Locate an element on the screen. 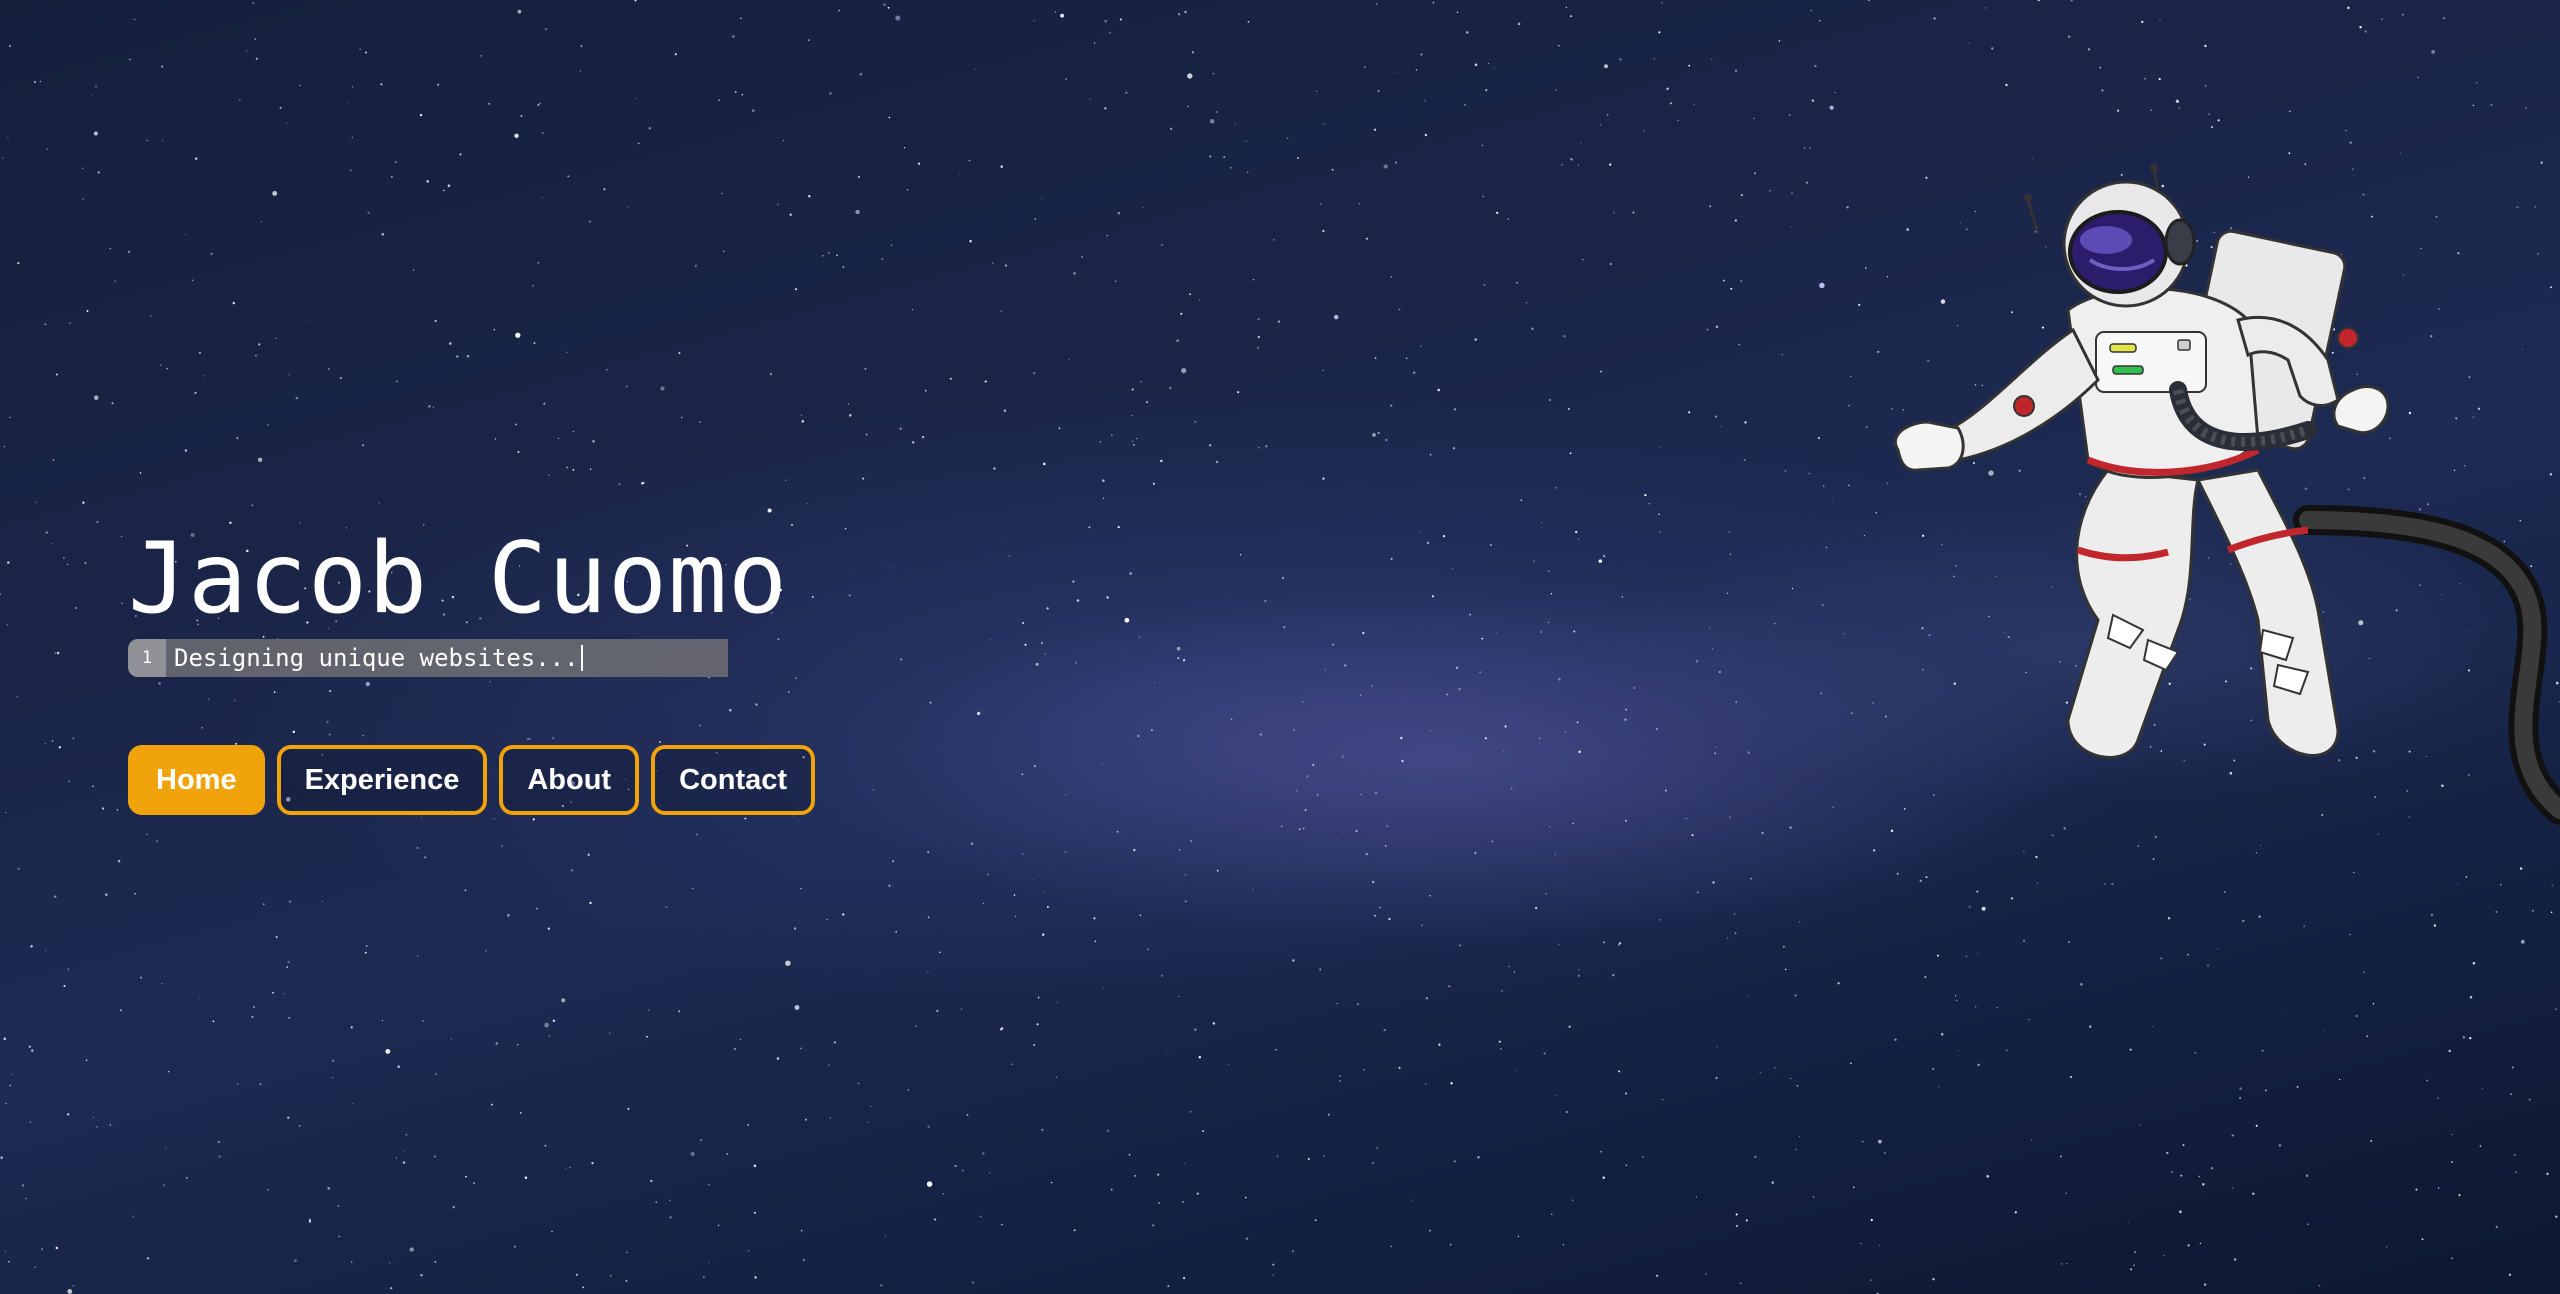 This screenshot has width=2560, height=1294. page-title: Jacob Cuomo is located at coordinates (458, 579).